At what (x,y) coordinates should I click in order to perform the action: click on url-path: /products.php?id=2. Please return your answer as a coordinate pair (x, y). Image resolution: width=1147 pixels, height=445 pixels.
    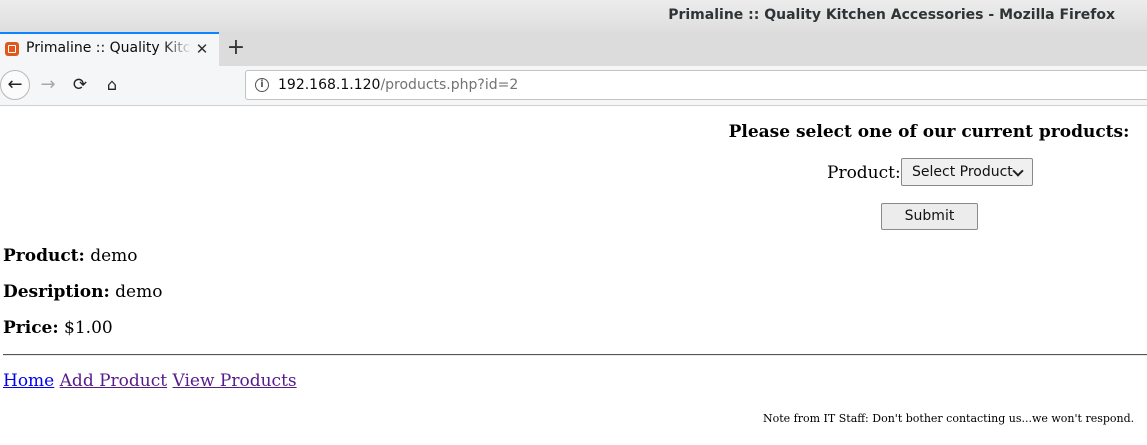
    Looking at the image, I should click on (449, 85).